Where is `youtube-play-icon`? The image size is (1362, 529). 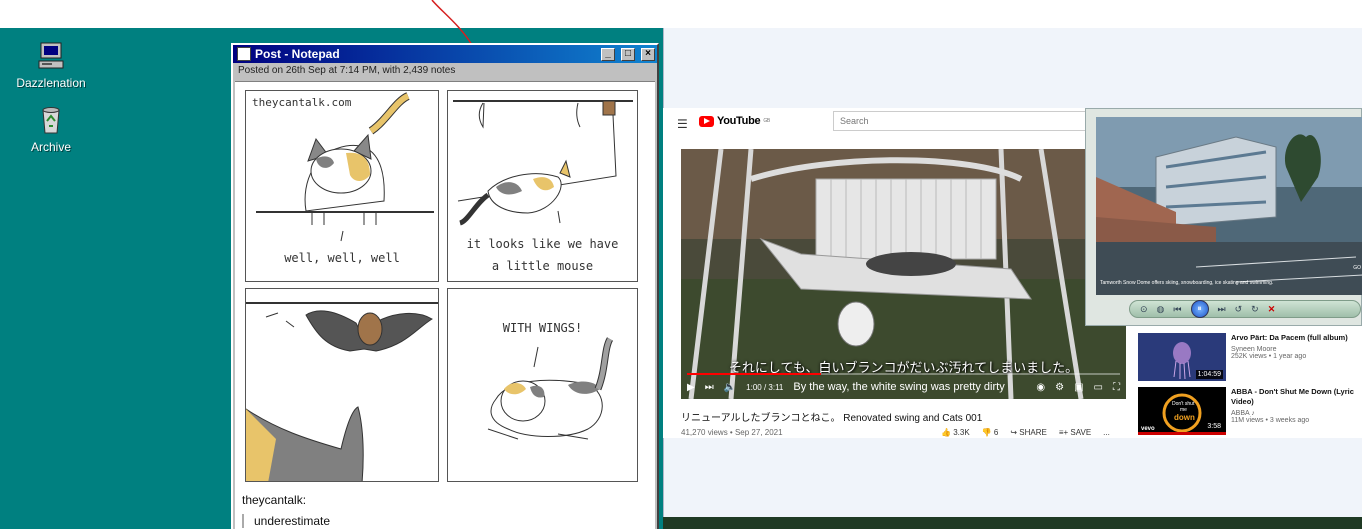 youtube-play-icon is located at coordinates (706, 121).